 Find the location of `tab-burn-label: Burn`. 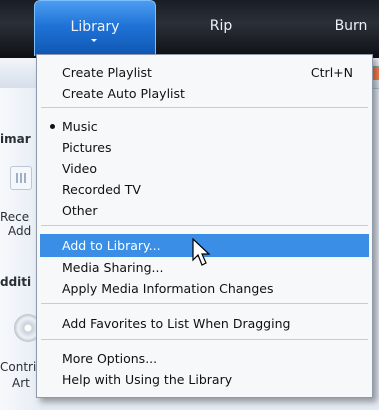

tab-burn-label: Burn is located at coordinates (351, 26).